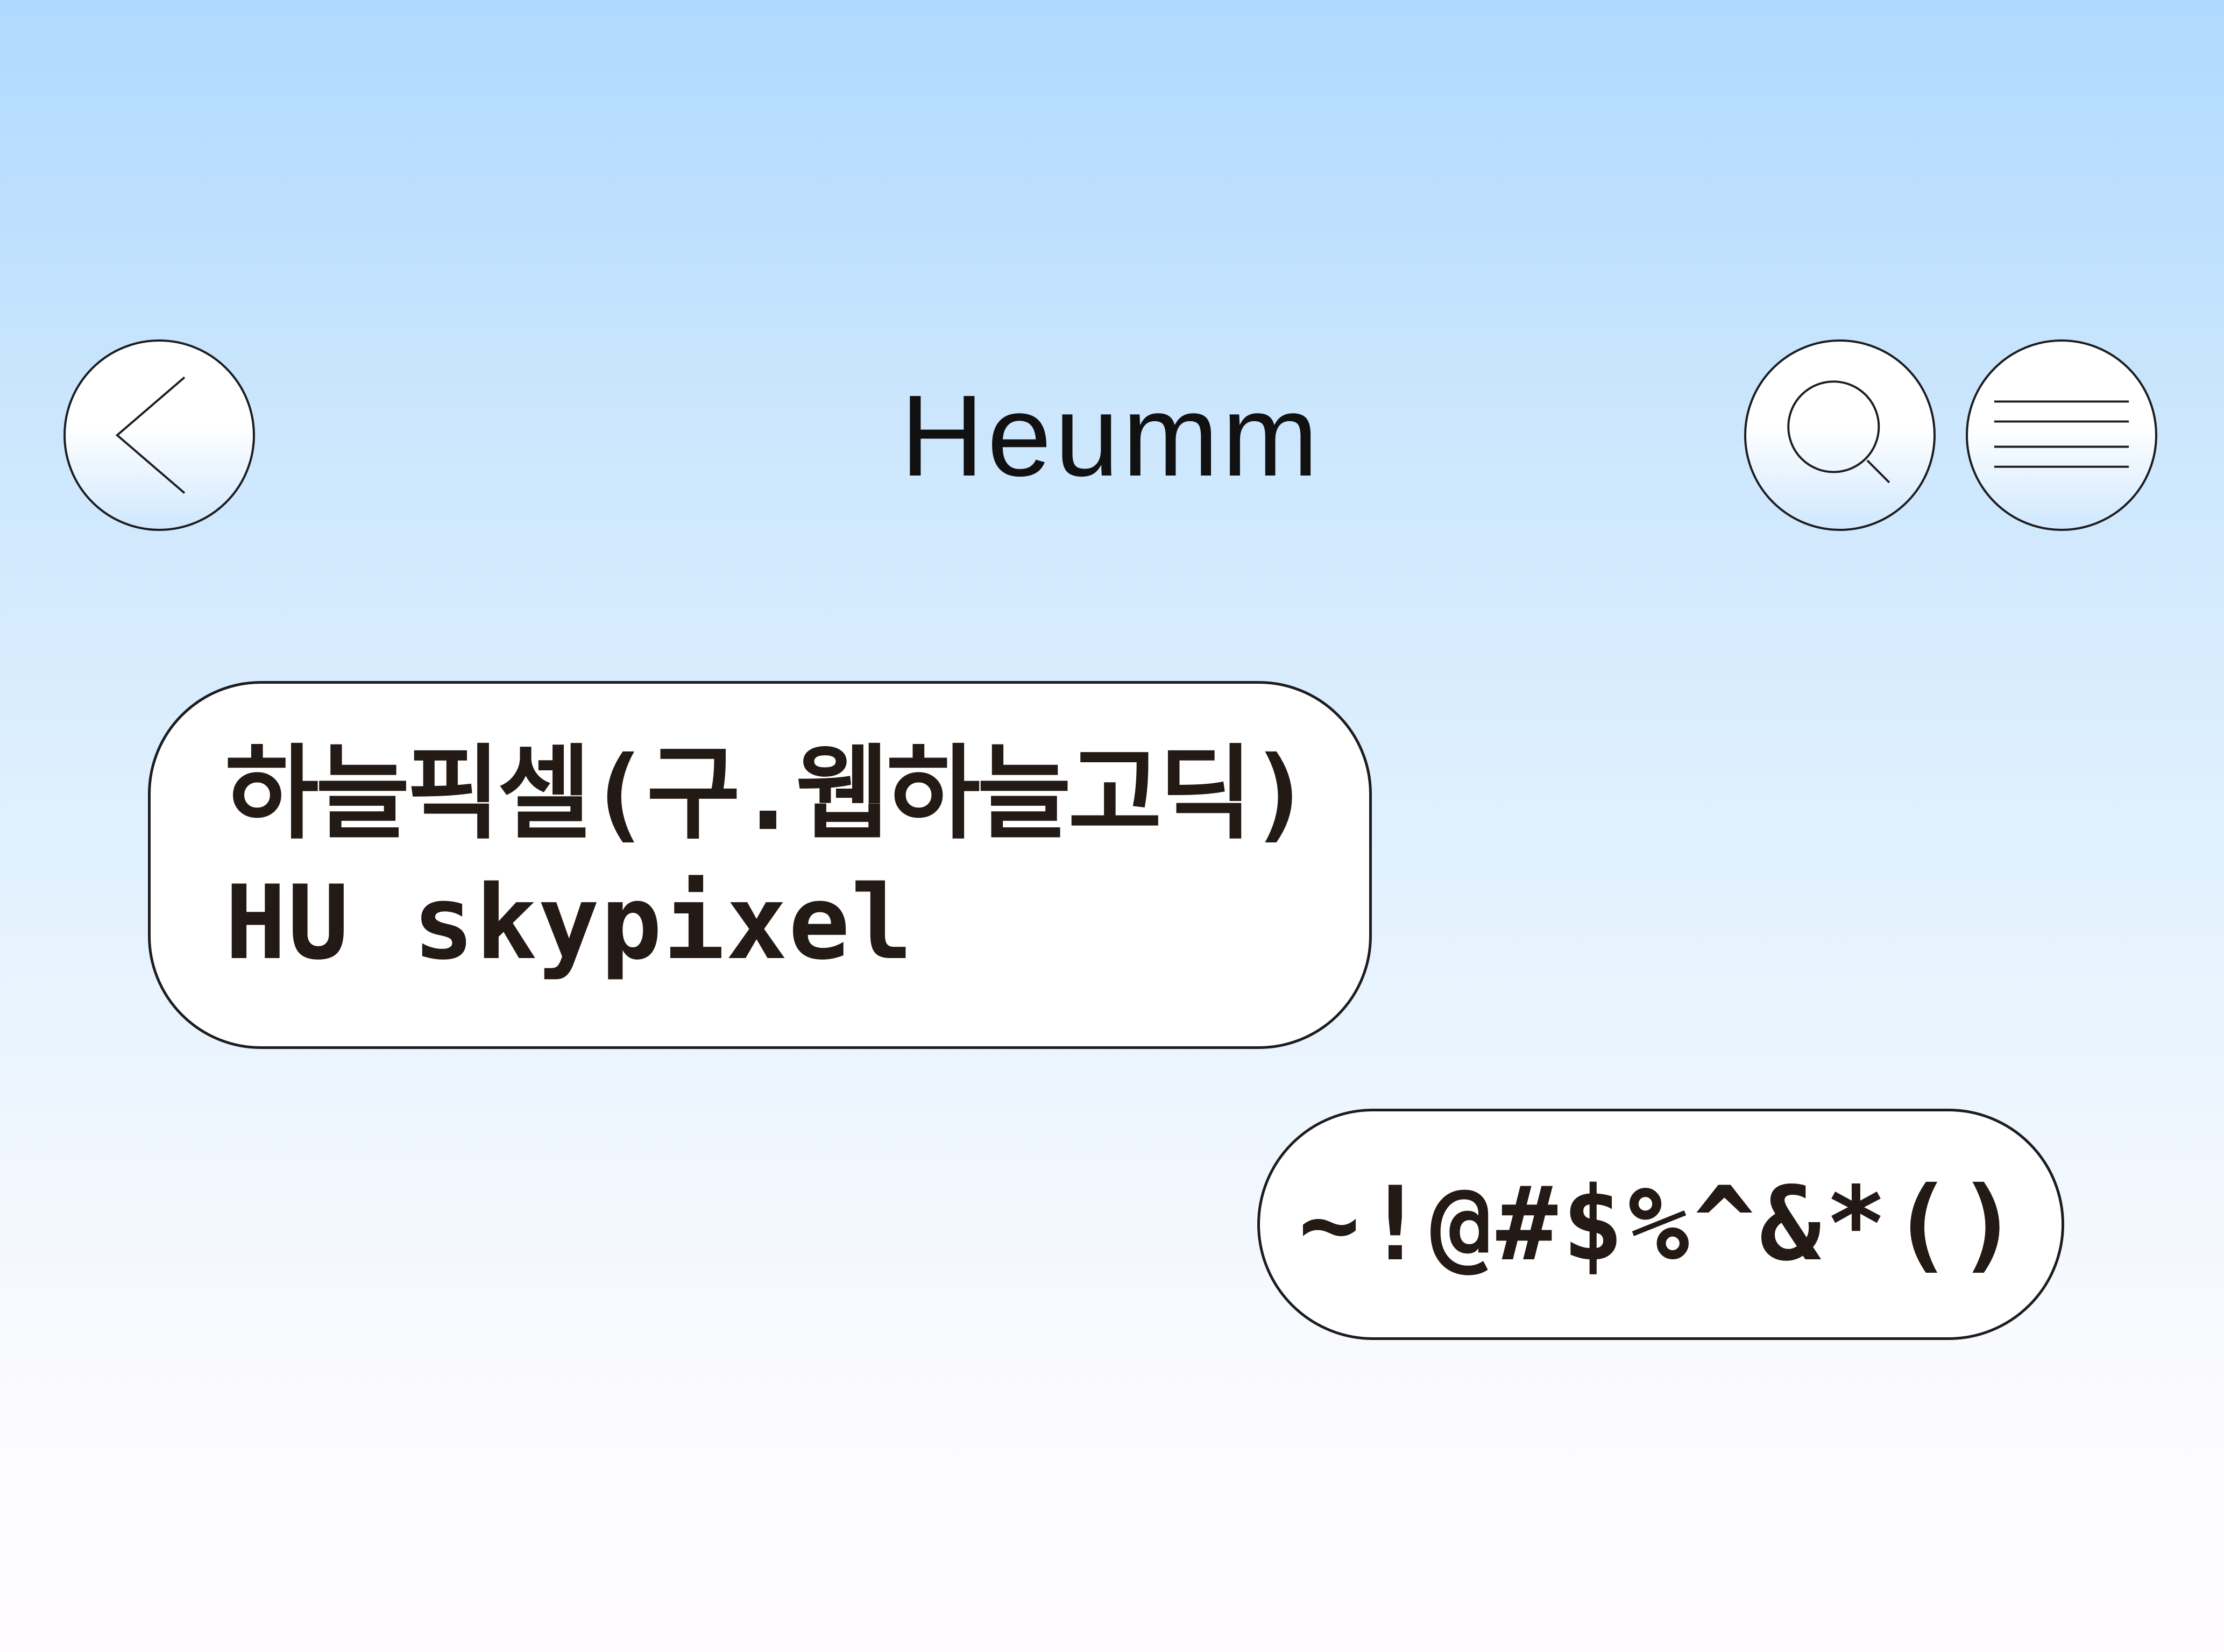 This screenshot has height=1652, width=2224. Describe the element at coordinates (768, 793) in the screenshot. I see `message-text: 하늘픽셀(구.웹하늘고딕)` at that location.